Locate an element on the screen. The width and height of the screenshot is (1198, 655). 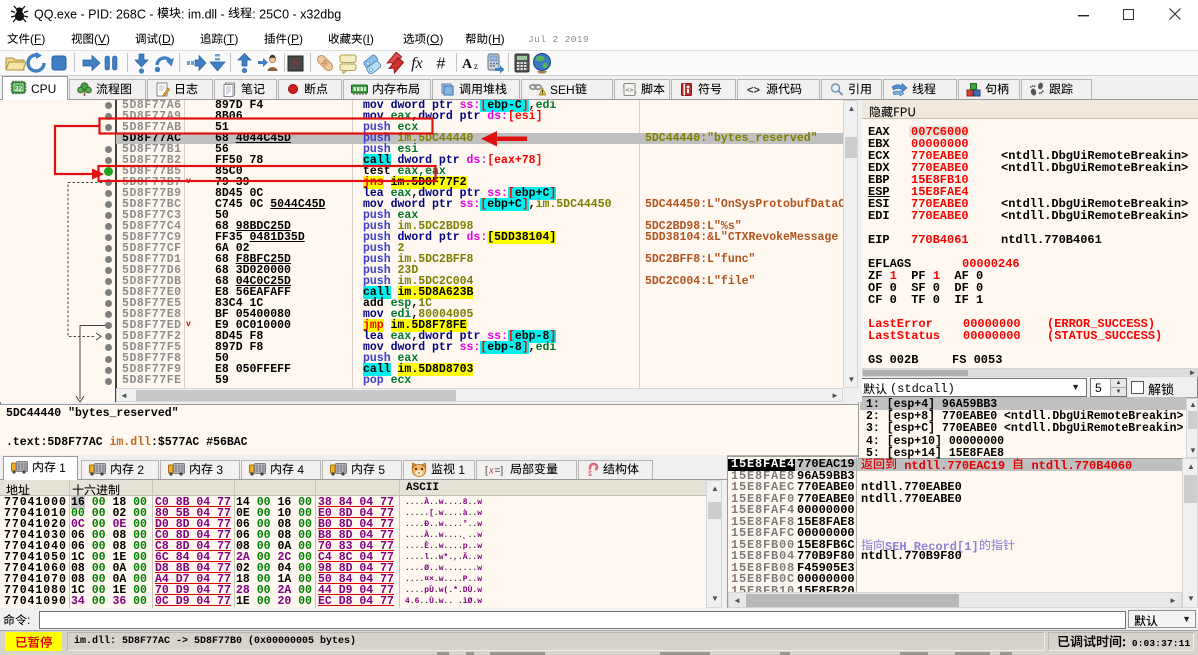
svg-text: z is located at coordinates (476, 66).